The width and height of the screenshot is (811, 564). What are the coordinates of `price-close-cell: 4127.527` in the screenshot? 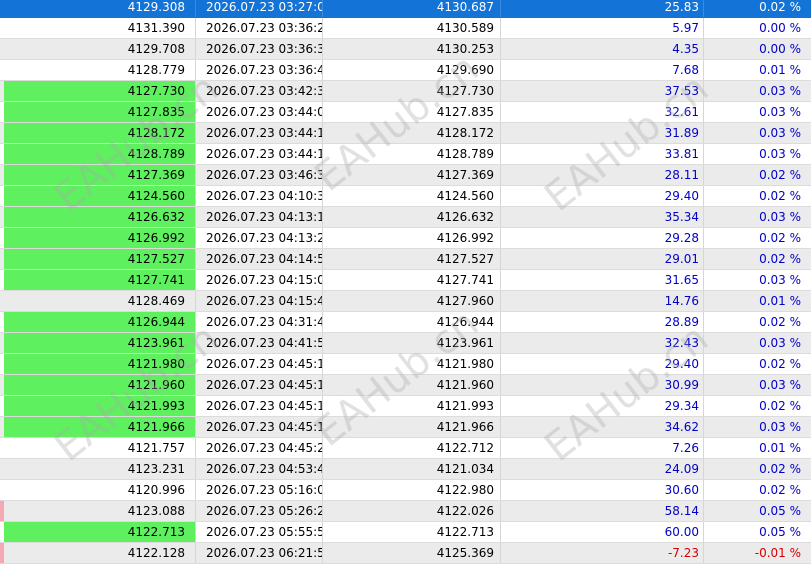 It's located at (412, 259).